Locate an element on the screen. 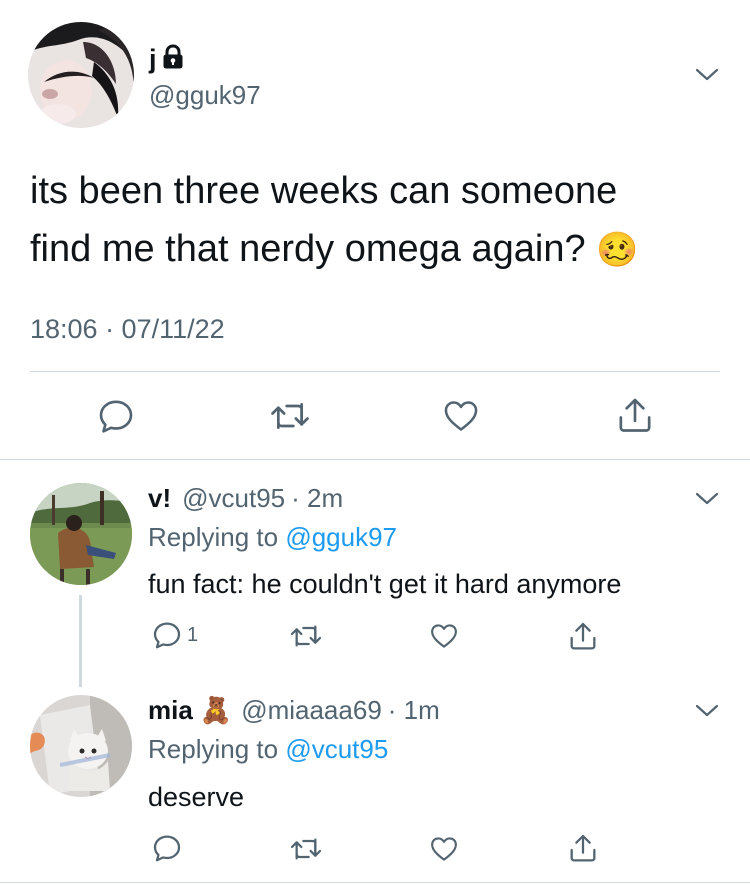  teddy-bear-emoji: 🧸 is located at coordinates (216, 709).